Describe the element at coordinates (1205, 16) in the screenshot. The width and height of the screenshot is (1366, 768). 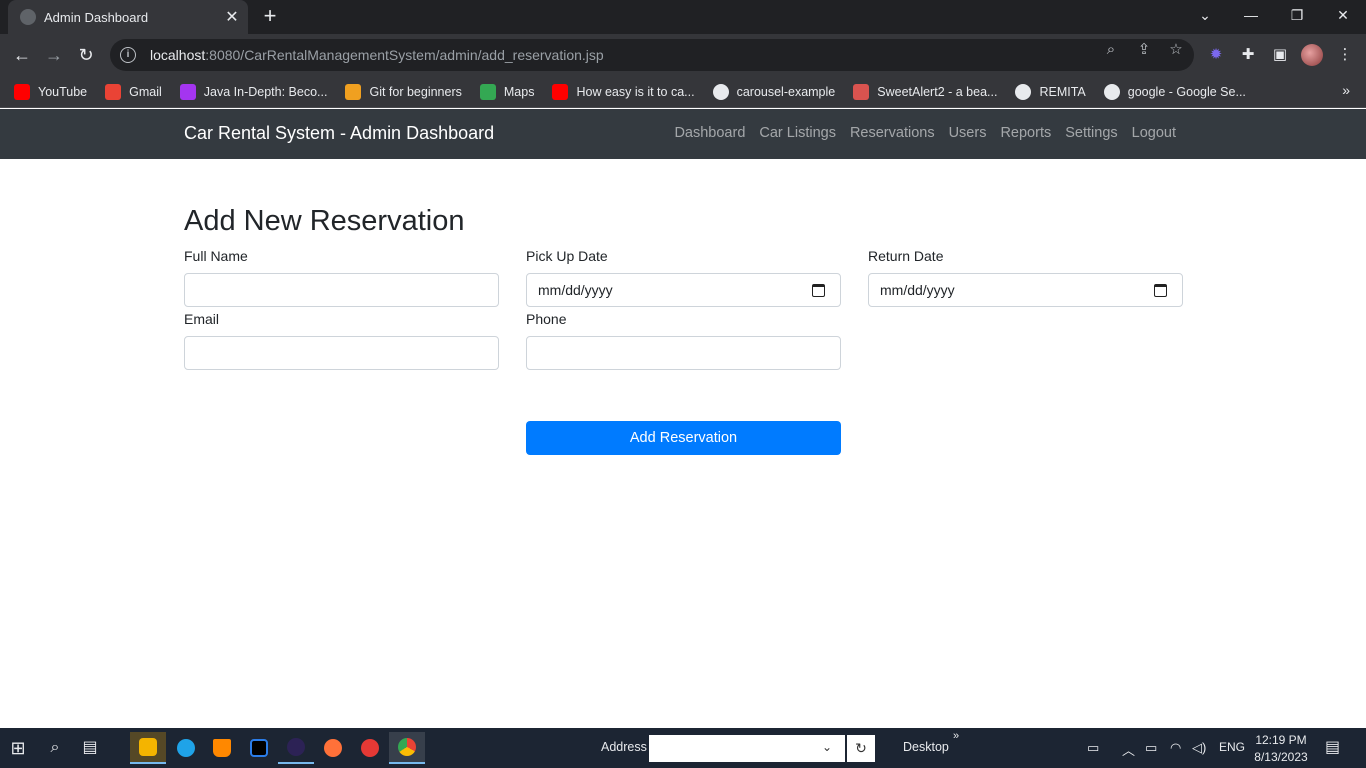
I see `tab-search-chevron-icon: ⌄` at that location.